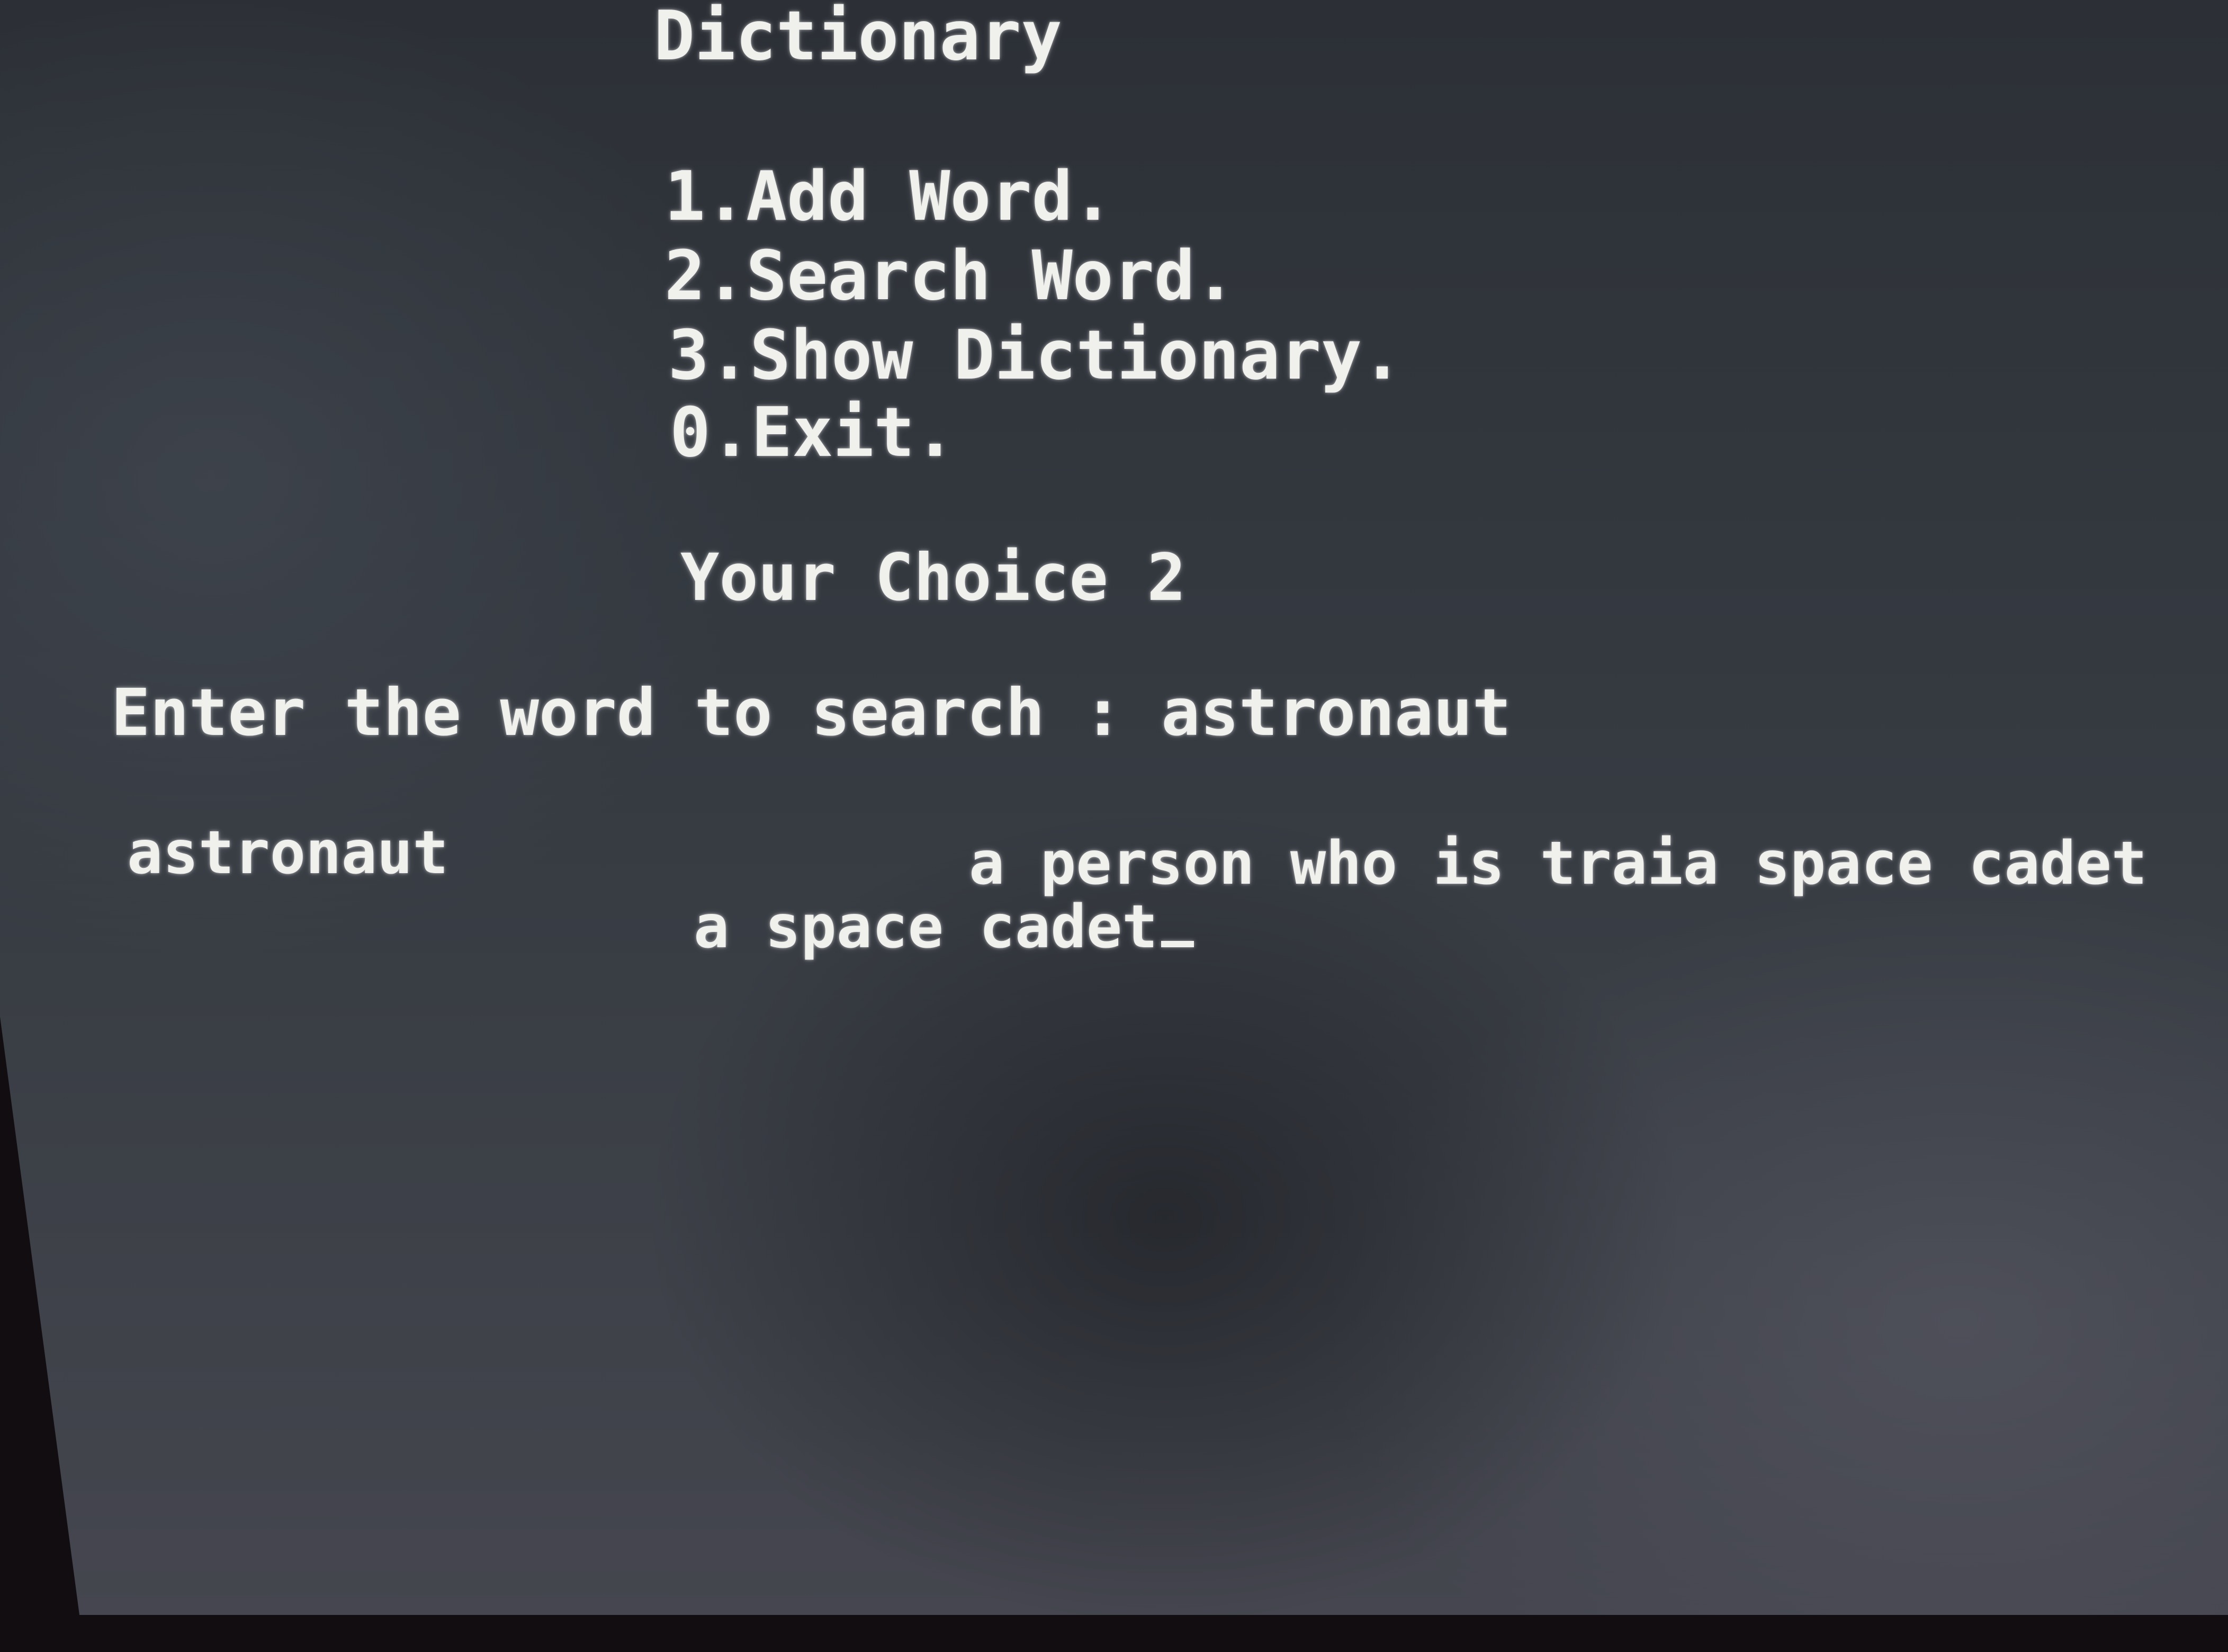 Image resolution: width=2228 pixels, height=1652 pixels. I want to click on result-definition-text-2: a space cadet, so click(926, 927).